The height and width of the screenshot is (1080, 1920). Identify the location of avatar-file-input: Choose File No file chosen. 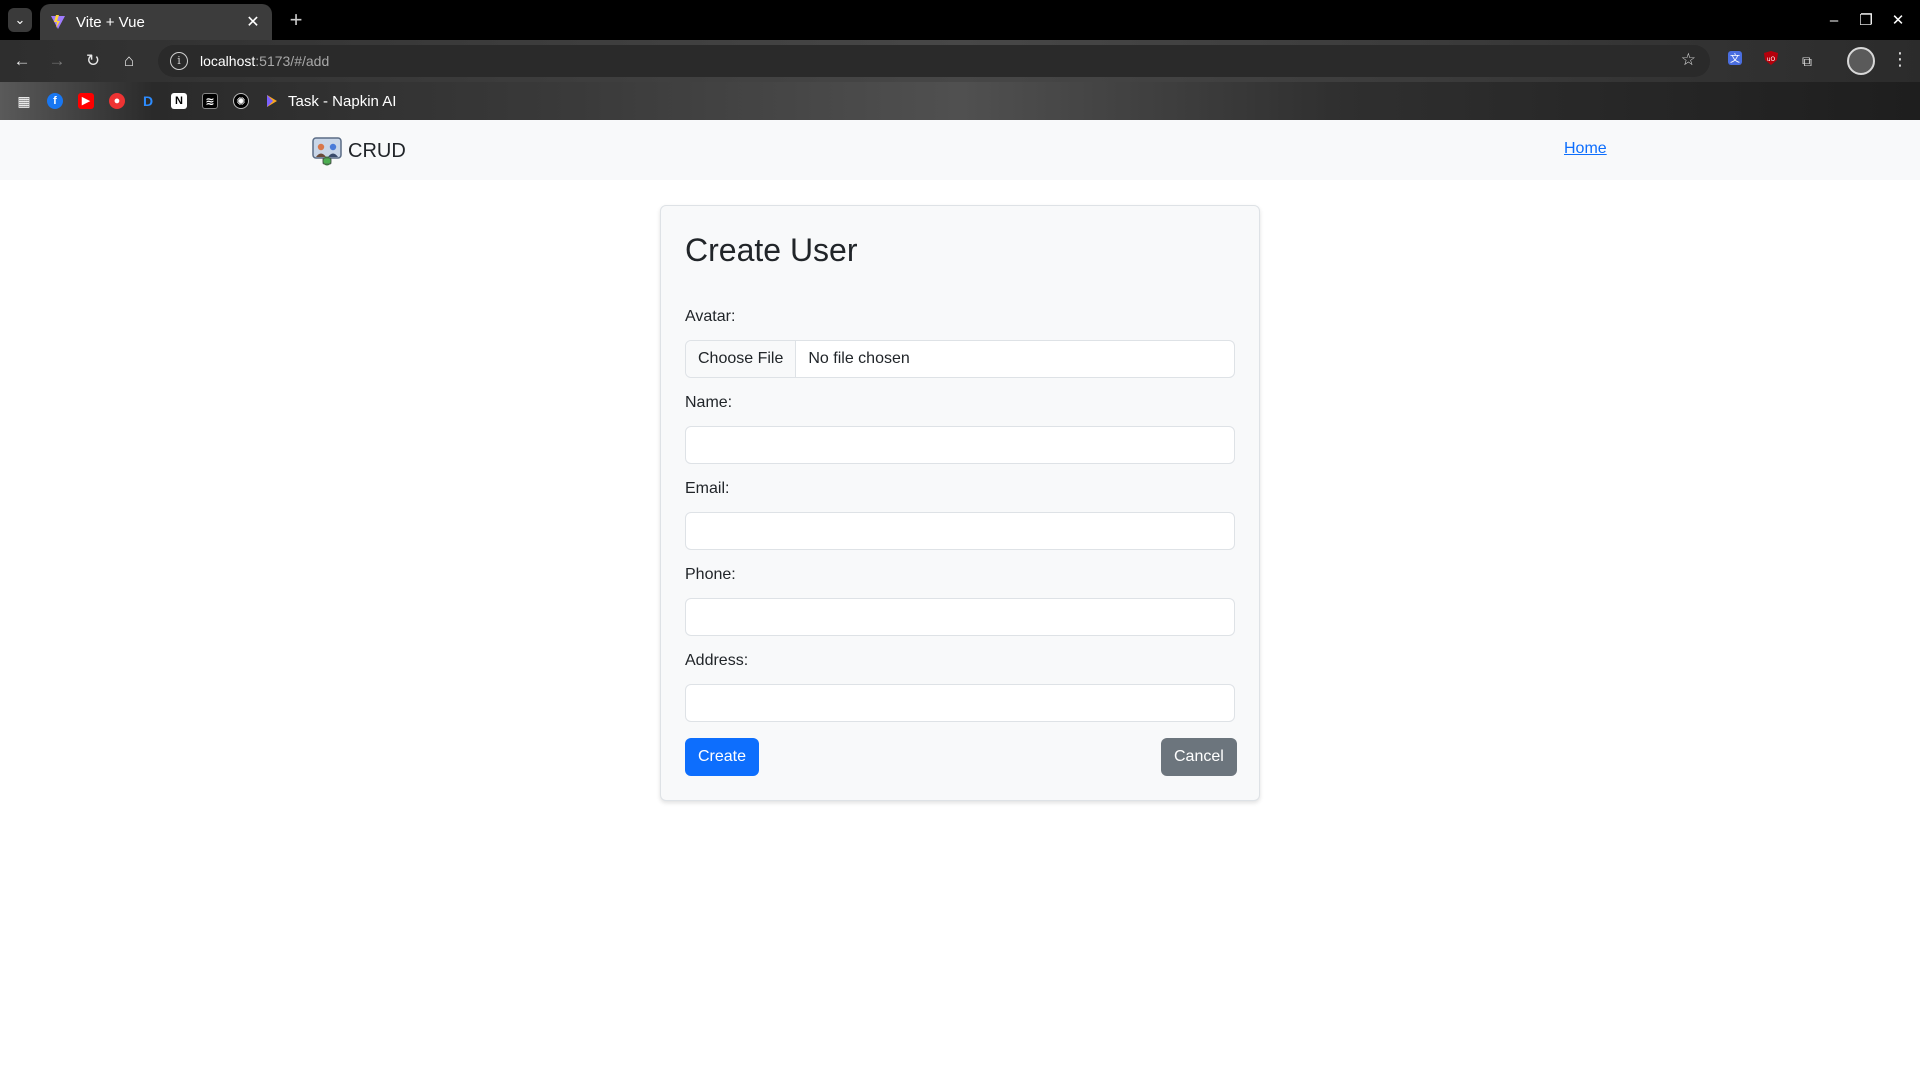
(960, 359).